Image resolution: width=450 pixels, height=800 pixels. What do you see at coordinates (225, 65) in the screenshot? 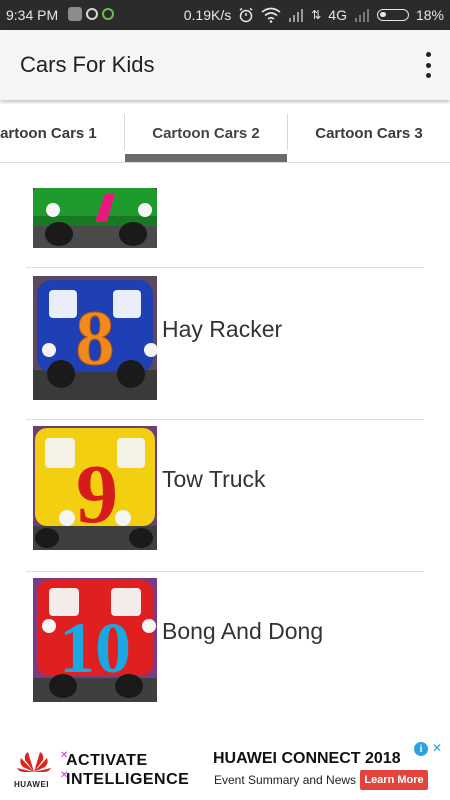
I see `app-bar: Cars For Kids` at bounding box center [225, 65].